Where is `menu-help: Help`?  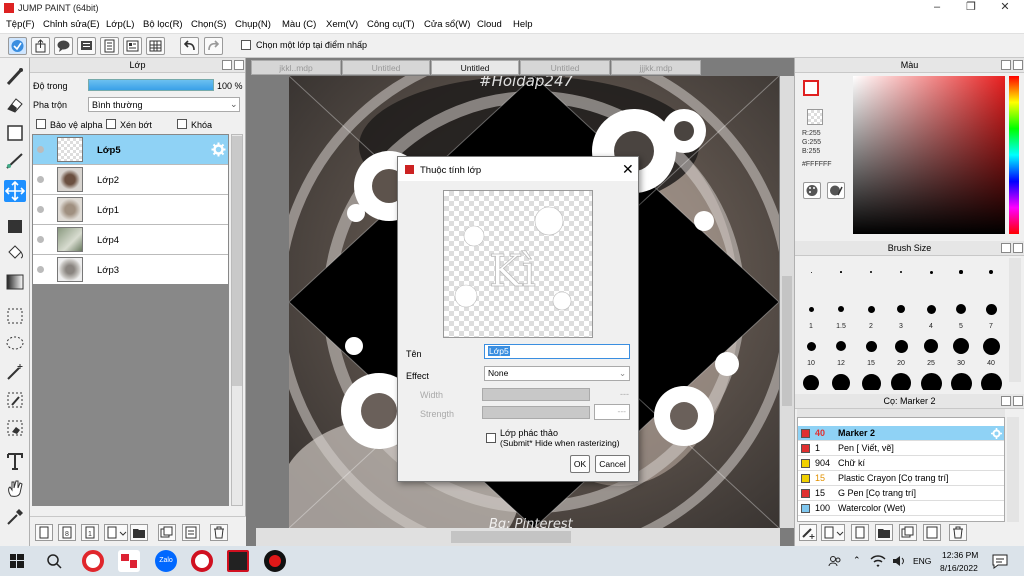 menu-help: Help is located at coordinates (523, 24).